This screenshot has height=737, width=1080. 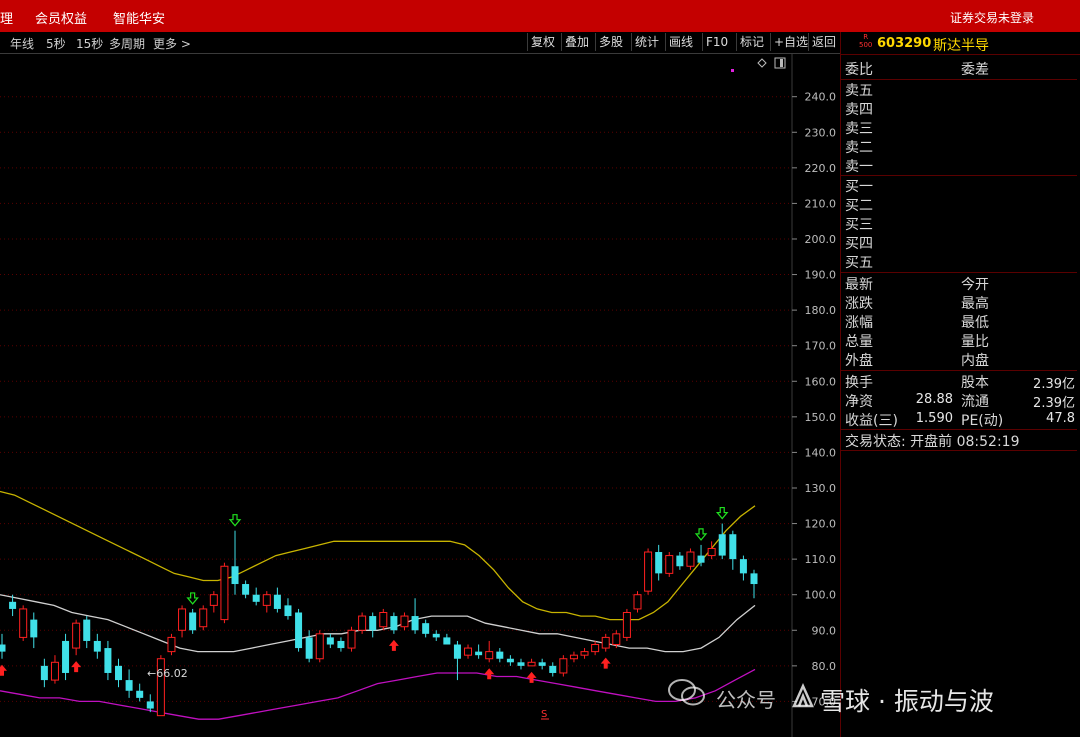 I want to click on menu-item-member-benefits: 会员权益, so click(x=61, y=17).